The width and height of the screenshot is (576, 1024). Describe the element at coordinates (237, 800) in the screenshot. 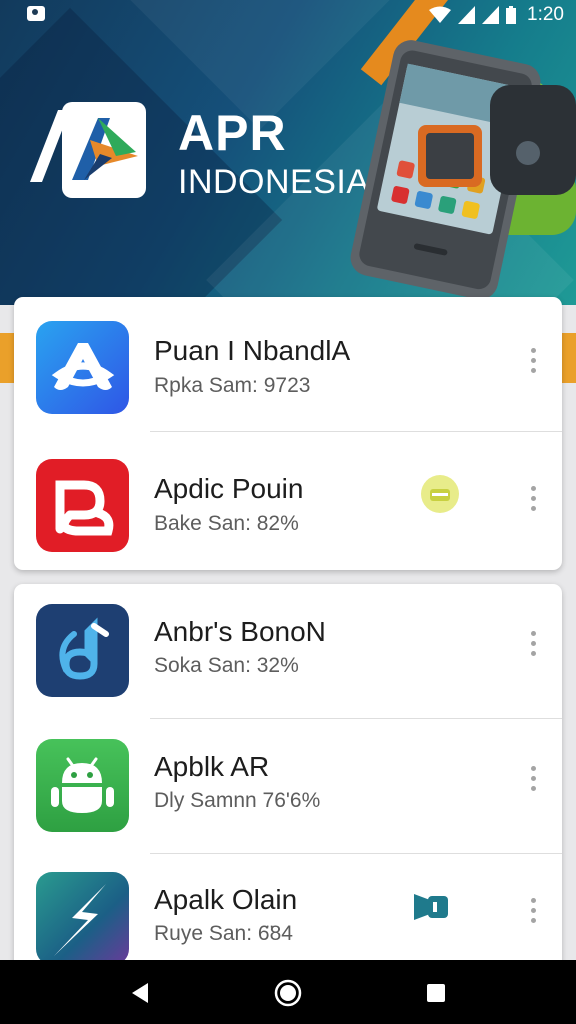

I see `app-meta: Dly Samnn 76'6%` at that location.